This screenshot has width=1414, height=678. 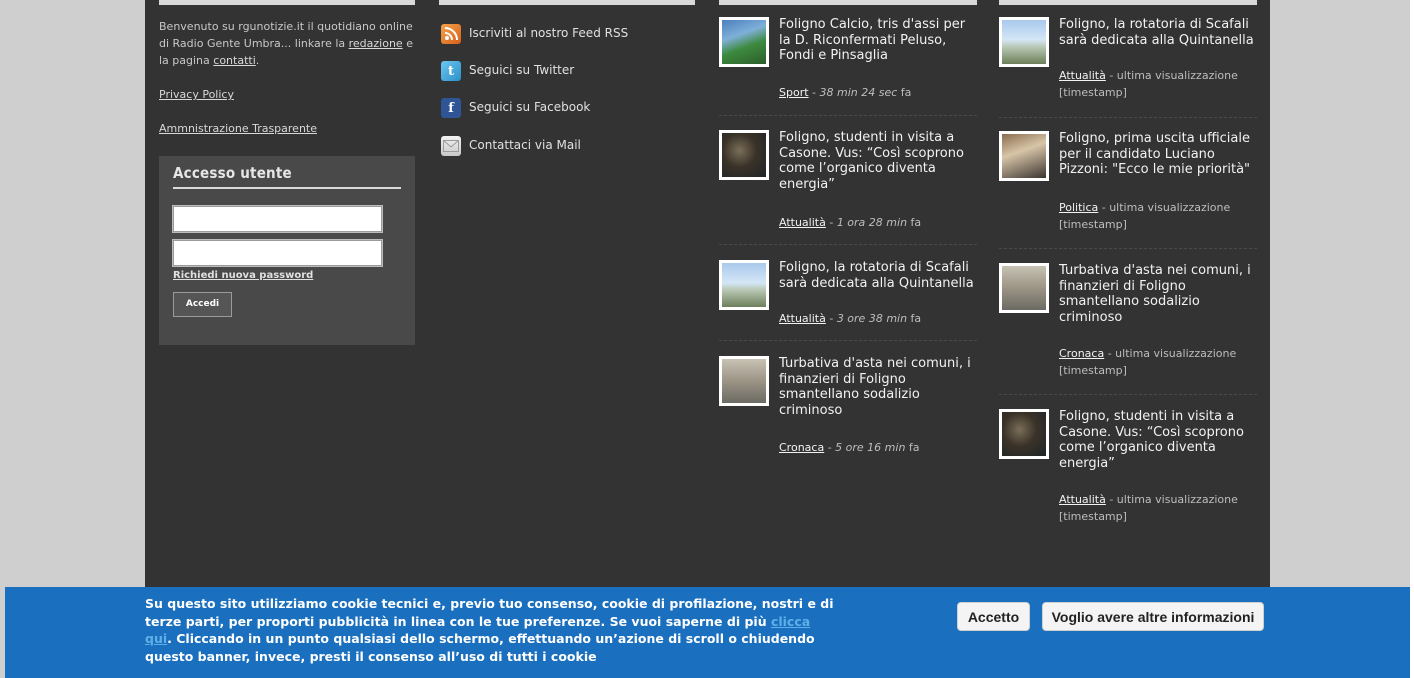 I want to click on facebook-icon: f, so click(x=451, y=108).